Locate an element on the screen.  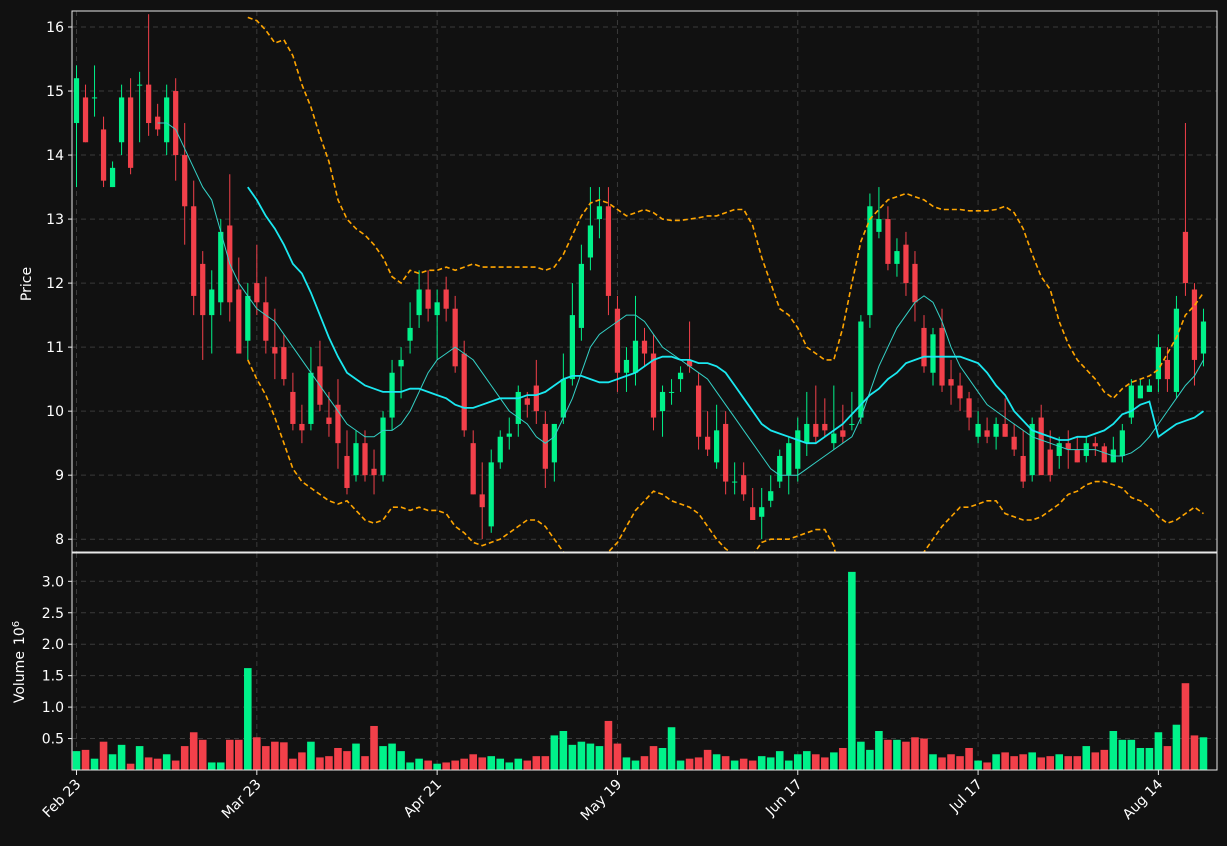
volume-tick-label: 2.0 is located at coordinates (53, 645).